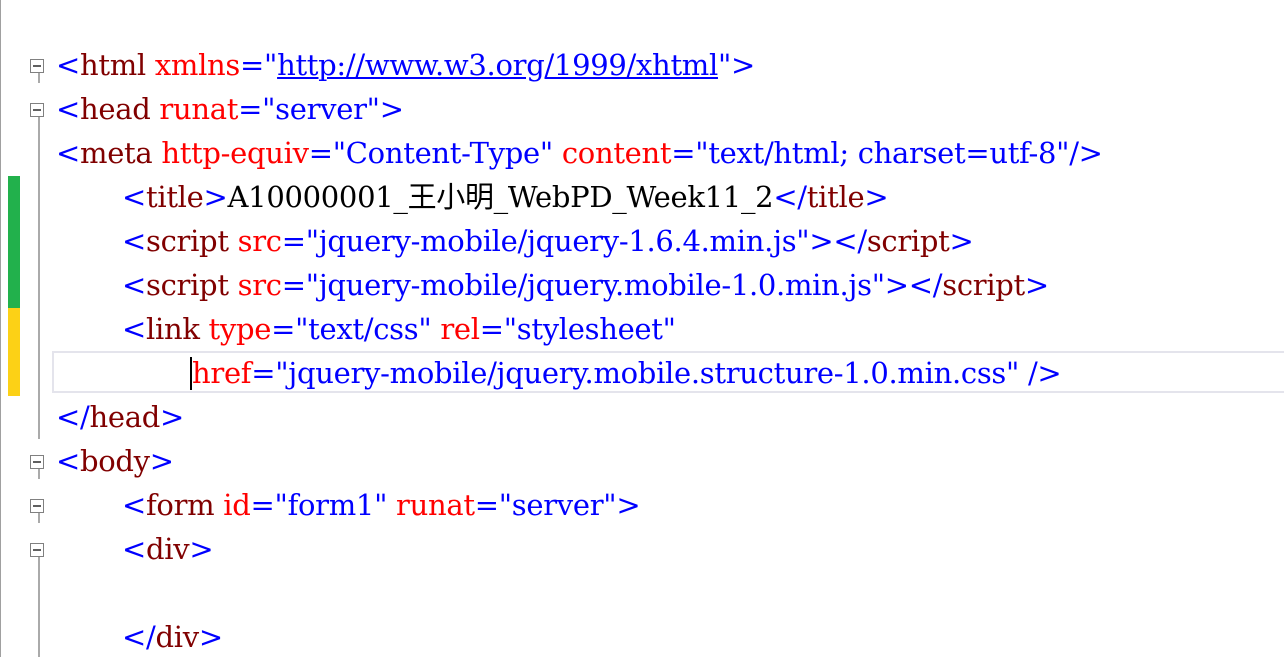  Describe the element at coordinates (240, 329) in the screenshot. I see `attribute-name: type` at that location.